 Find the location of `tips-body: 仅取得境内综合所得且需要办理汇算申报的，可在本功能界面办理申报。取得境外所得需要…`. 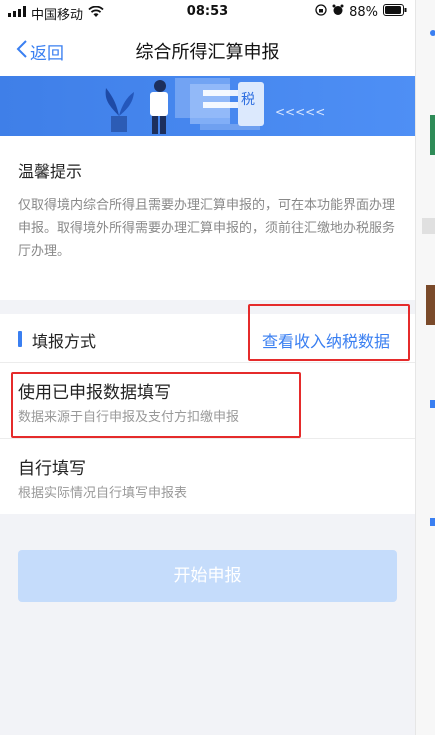

tips-body: 仅取得境内综合所得且需要办理汇算申报的，可在本功能界面办理申报。取得境外所得需要… is located at coordinates (207, 228).